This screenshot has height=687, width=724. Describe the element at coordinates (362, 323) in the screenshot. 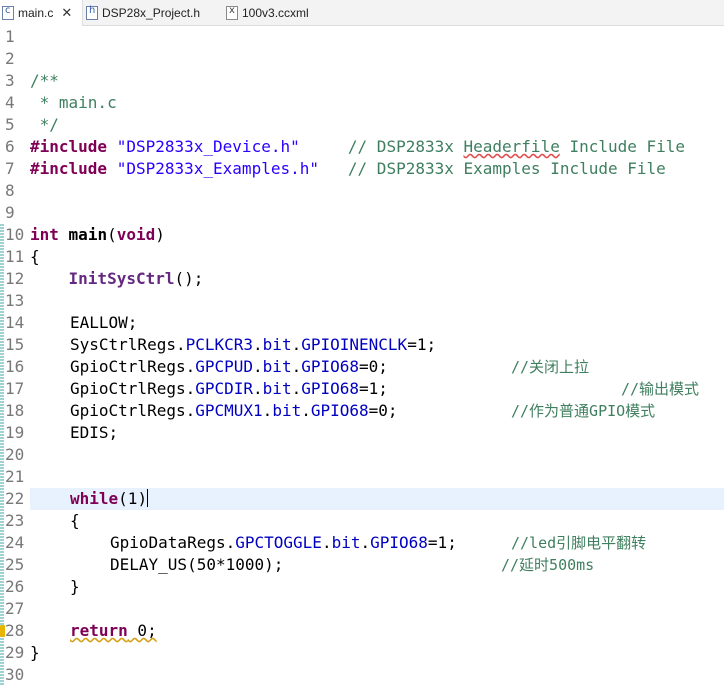

I see `code-line: 14 EALLOW;` at that location.